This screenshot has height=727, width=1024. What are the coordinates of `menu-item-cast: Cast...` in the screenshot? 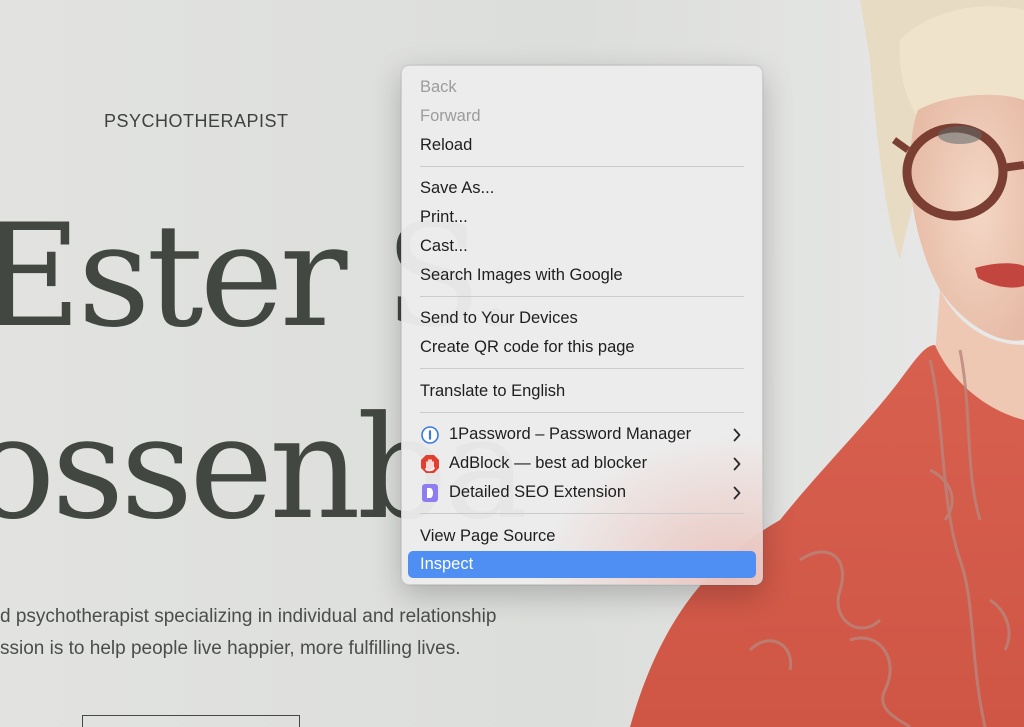 It's located at (582, 246).